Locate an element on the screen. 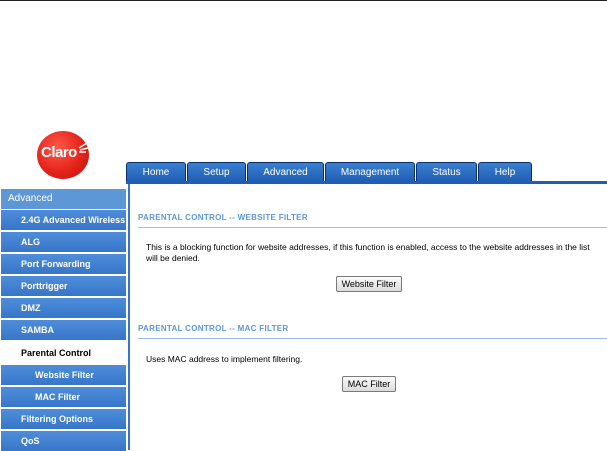 The width and height of the screenshot is (607, 451). sidebar-item-advanced-wireless: 2.4G Advanced Wireless is located at coordinates (63, 220).